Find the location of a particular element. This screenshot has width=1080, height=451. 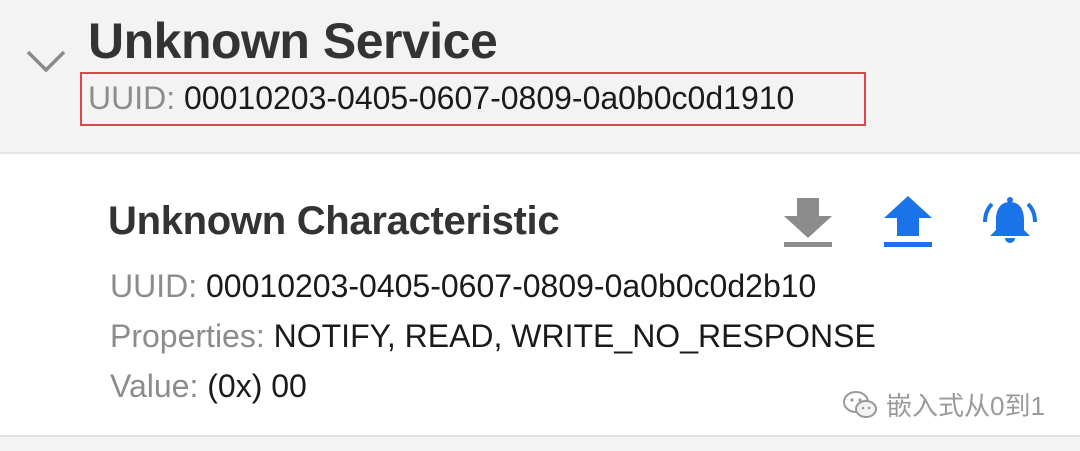

bell-icon is located at coordinates (1010, 222).